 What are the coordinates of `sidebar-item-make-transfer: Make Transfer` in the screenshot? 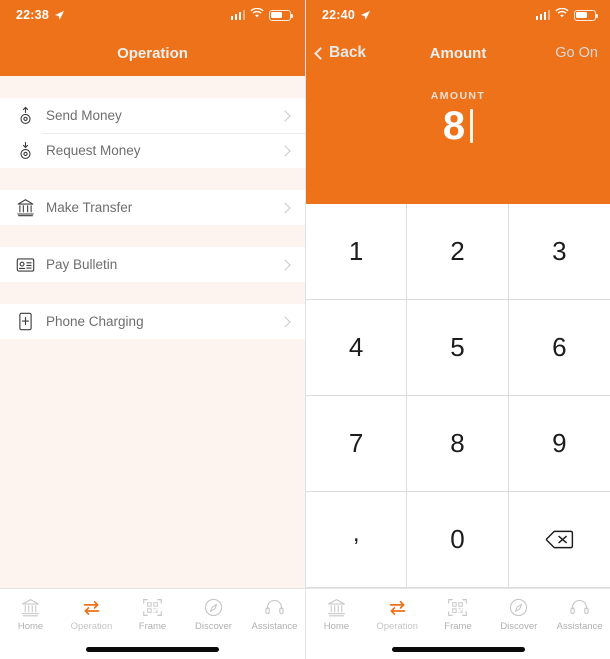 It's located at (152, 207).